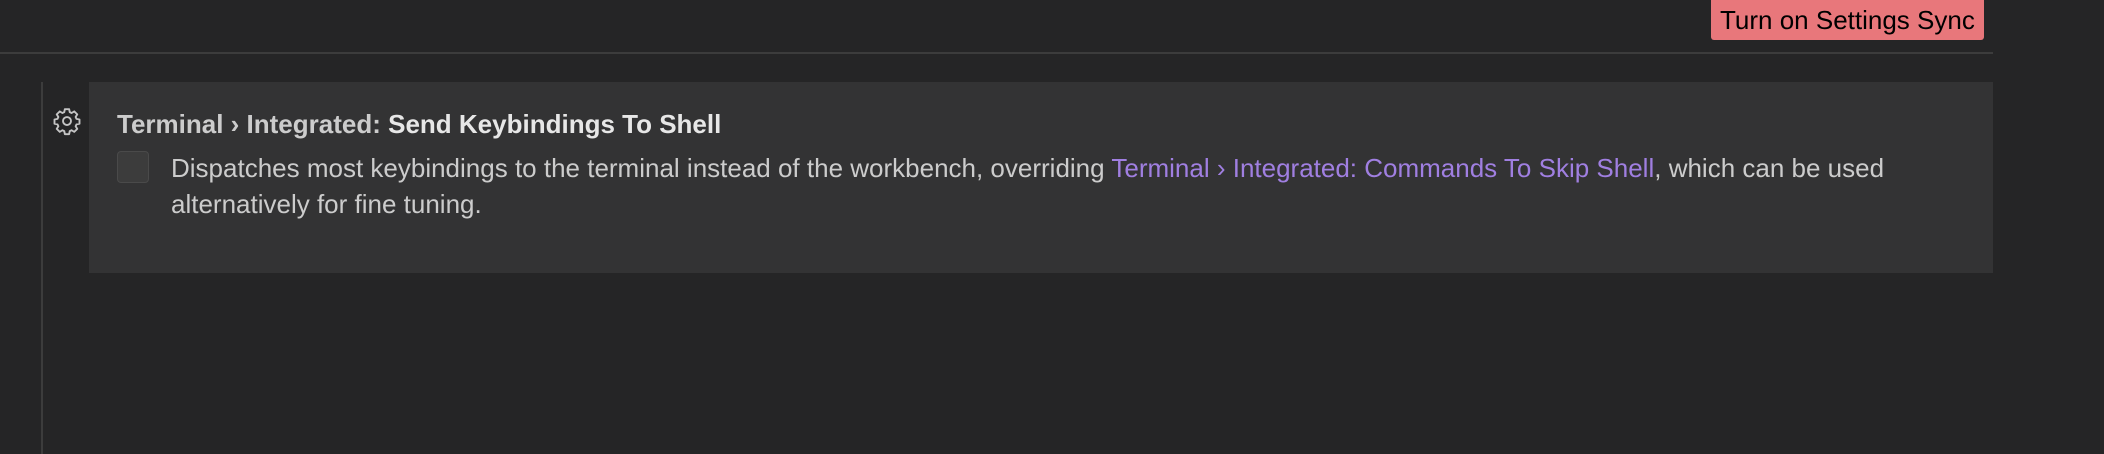 This screenshot has width=2104, height=454. Describe the element at coordinates (253, 124) in the screenshot. I see `setting-category: Terminal › Integrated:` at that location.